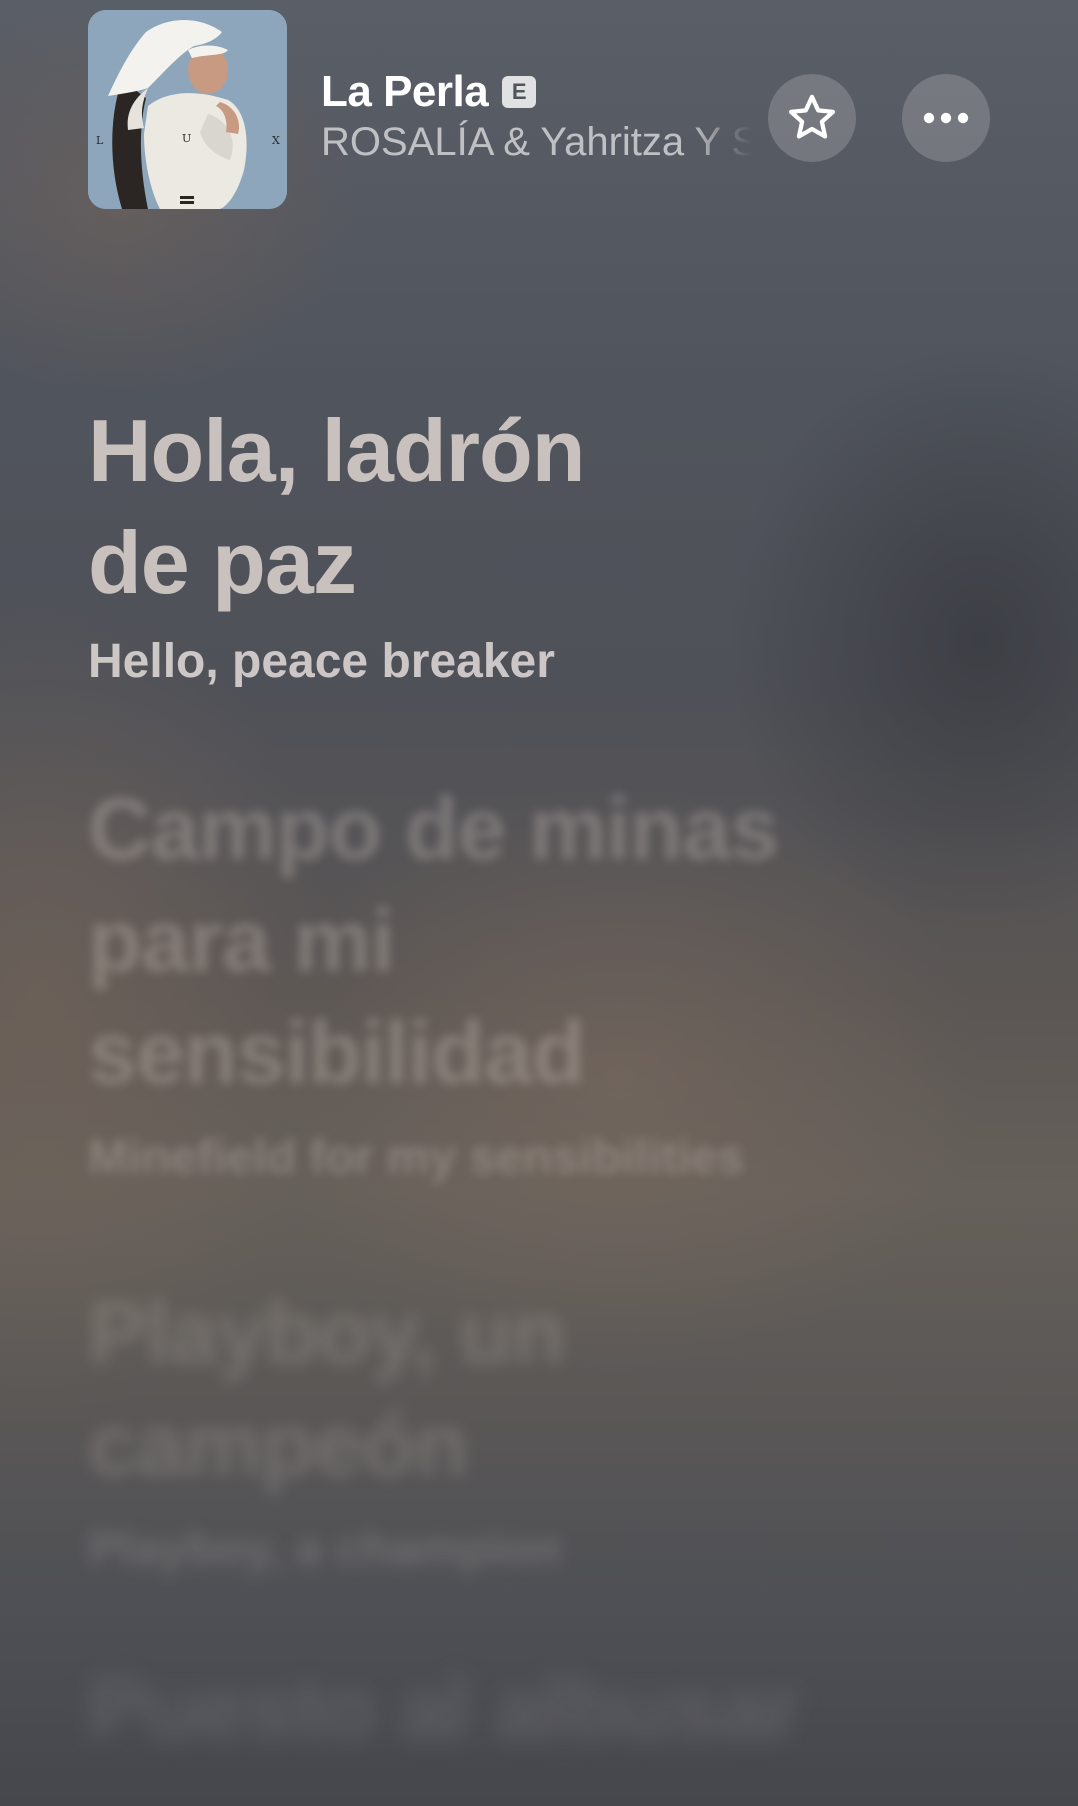  What do you see at coordinates (337, 506) in the screenshot?
I see `lyric-text: Hola, ladrón de paz` at bounding box center [337, 506].